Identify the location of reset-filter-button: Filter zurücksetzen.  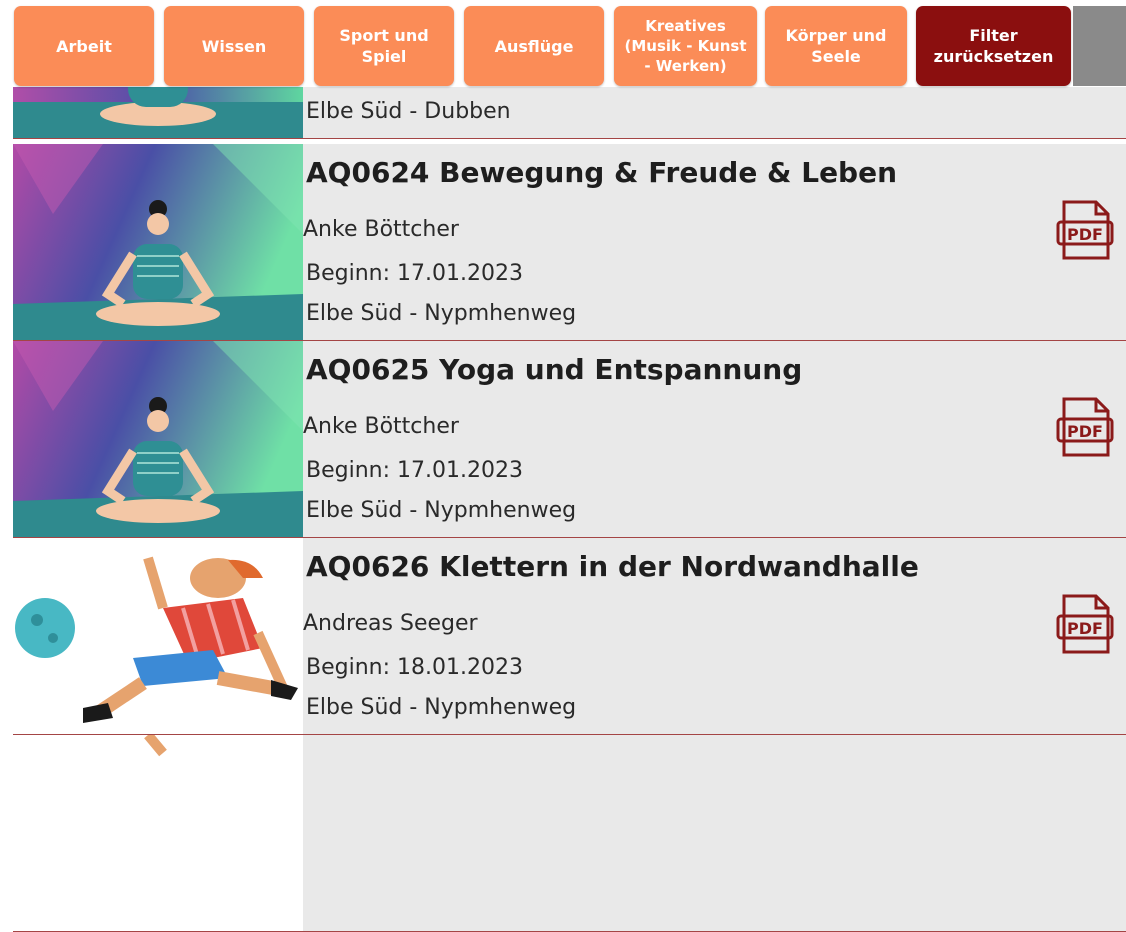
(993, 46).